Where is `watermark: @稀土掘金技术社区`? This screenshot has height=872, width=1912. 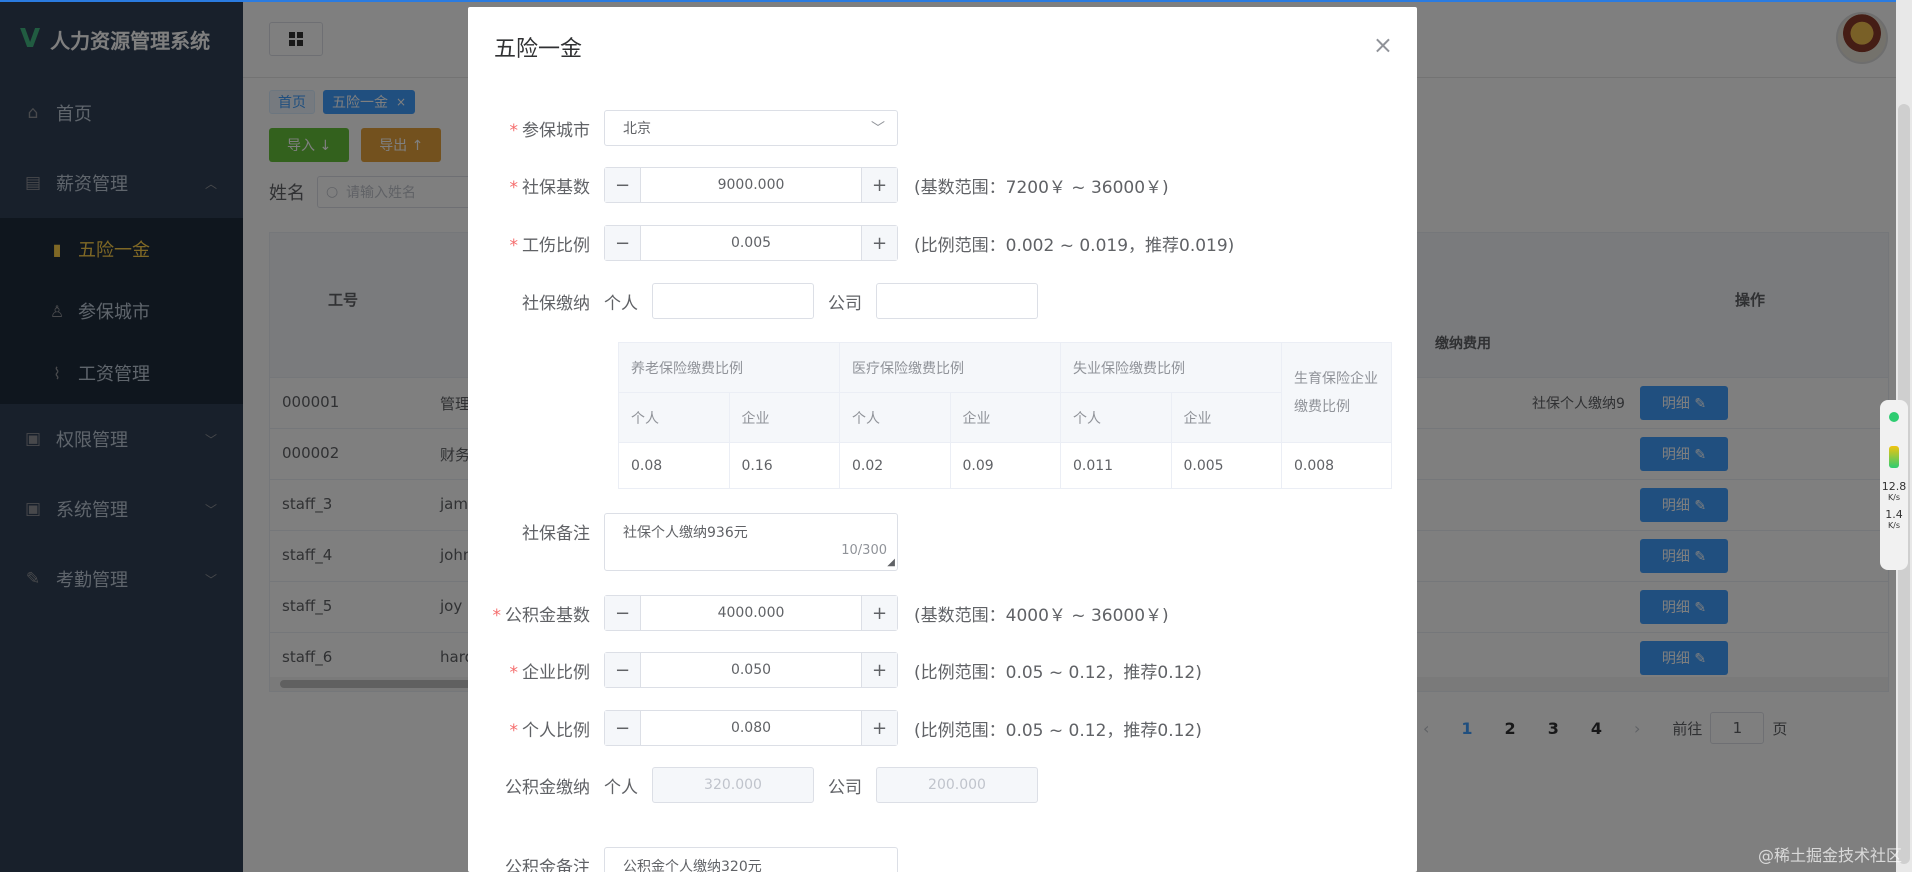
watermark: @稀土掘金技术社区 is located at coordinates (1829, 855).